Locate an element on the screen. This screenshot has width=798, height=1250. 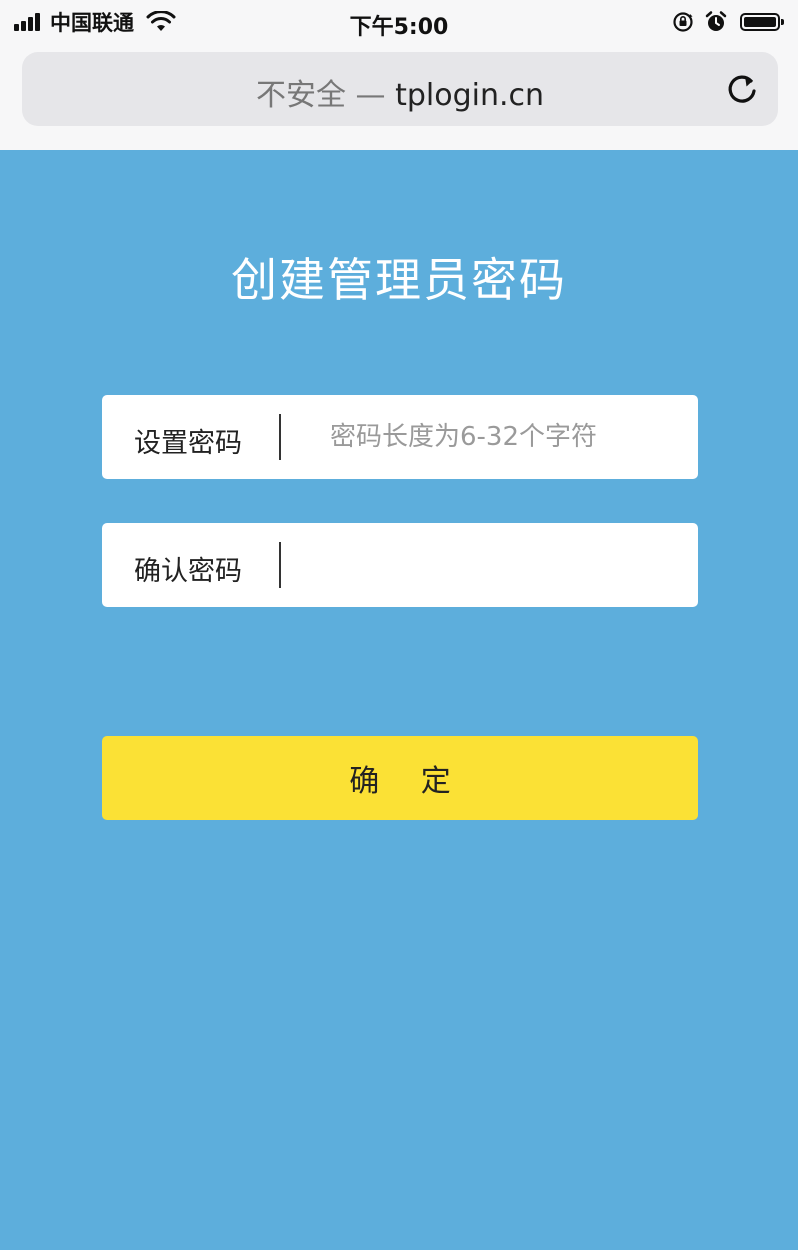
address-bar: 不安全 — tplogin.cn is located at coordinates (400, 89).